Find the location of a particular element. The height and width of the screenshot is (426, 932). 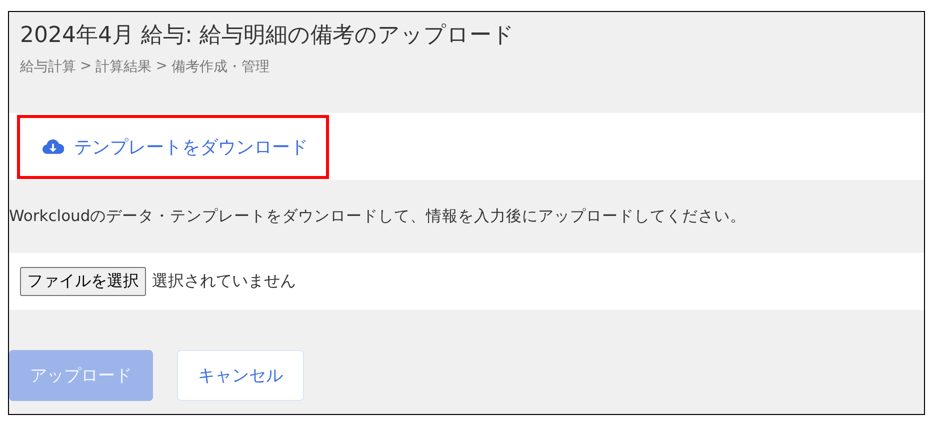

file-status-text: 選択されていません is located at coordinates (224, 281).